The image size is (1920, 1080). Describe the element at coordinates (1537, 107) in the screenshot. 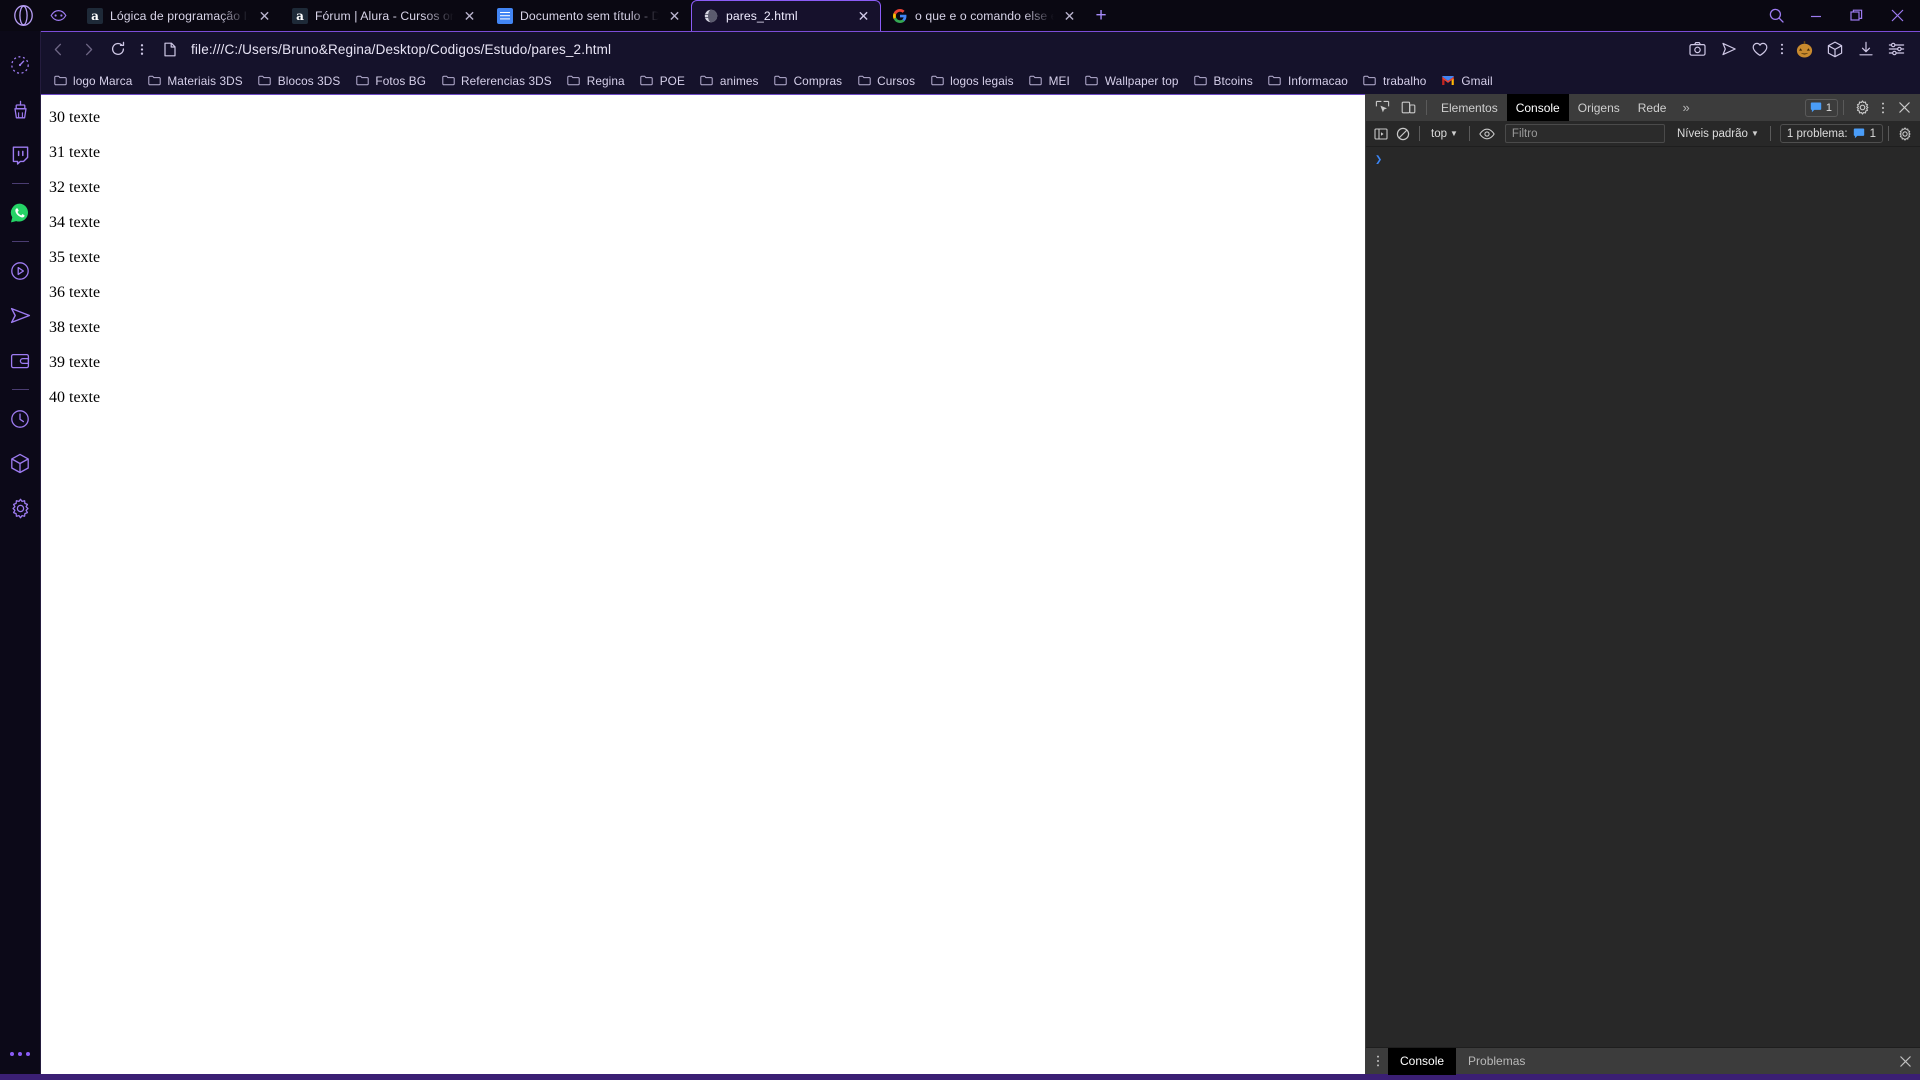

I see `devtools-tab-console: Console` at that location.